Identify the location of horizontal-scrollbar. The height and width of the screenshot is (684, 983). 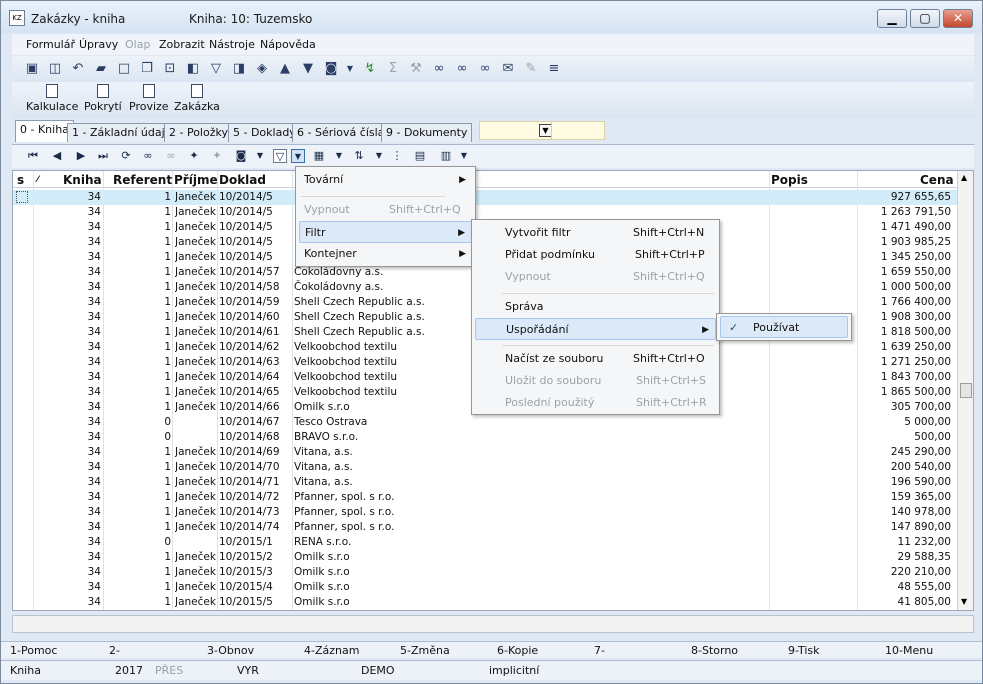
(493, 624).